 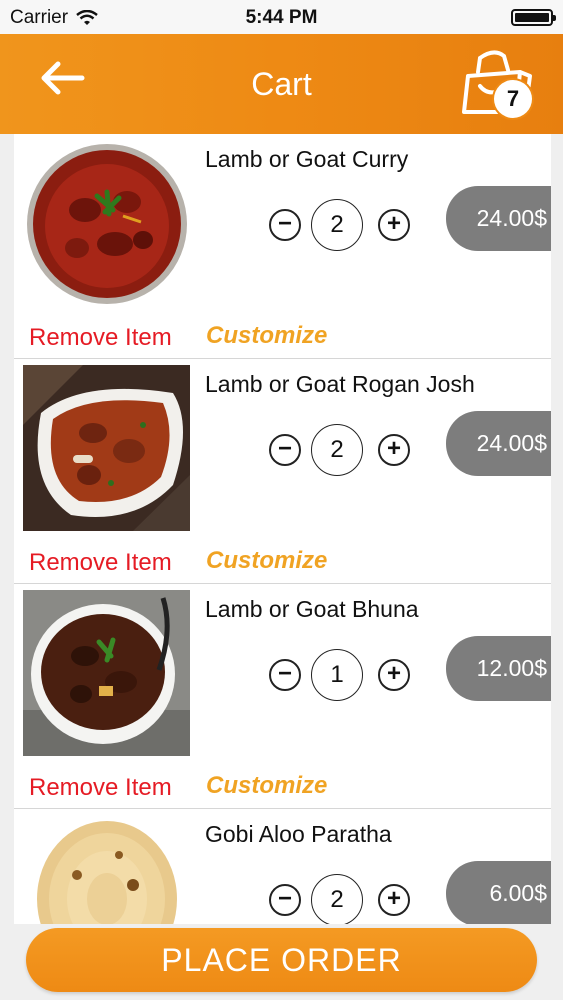 What do you see at coordinates (312, 609) in the screenshot?
I see `item-name: Lamb or Goat Bhuna` at bounding box center [312, 609].